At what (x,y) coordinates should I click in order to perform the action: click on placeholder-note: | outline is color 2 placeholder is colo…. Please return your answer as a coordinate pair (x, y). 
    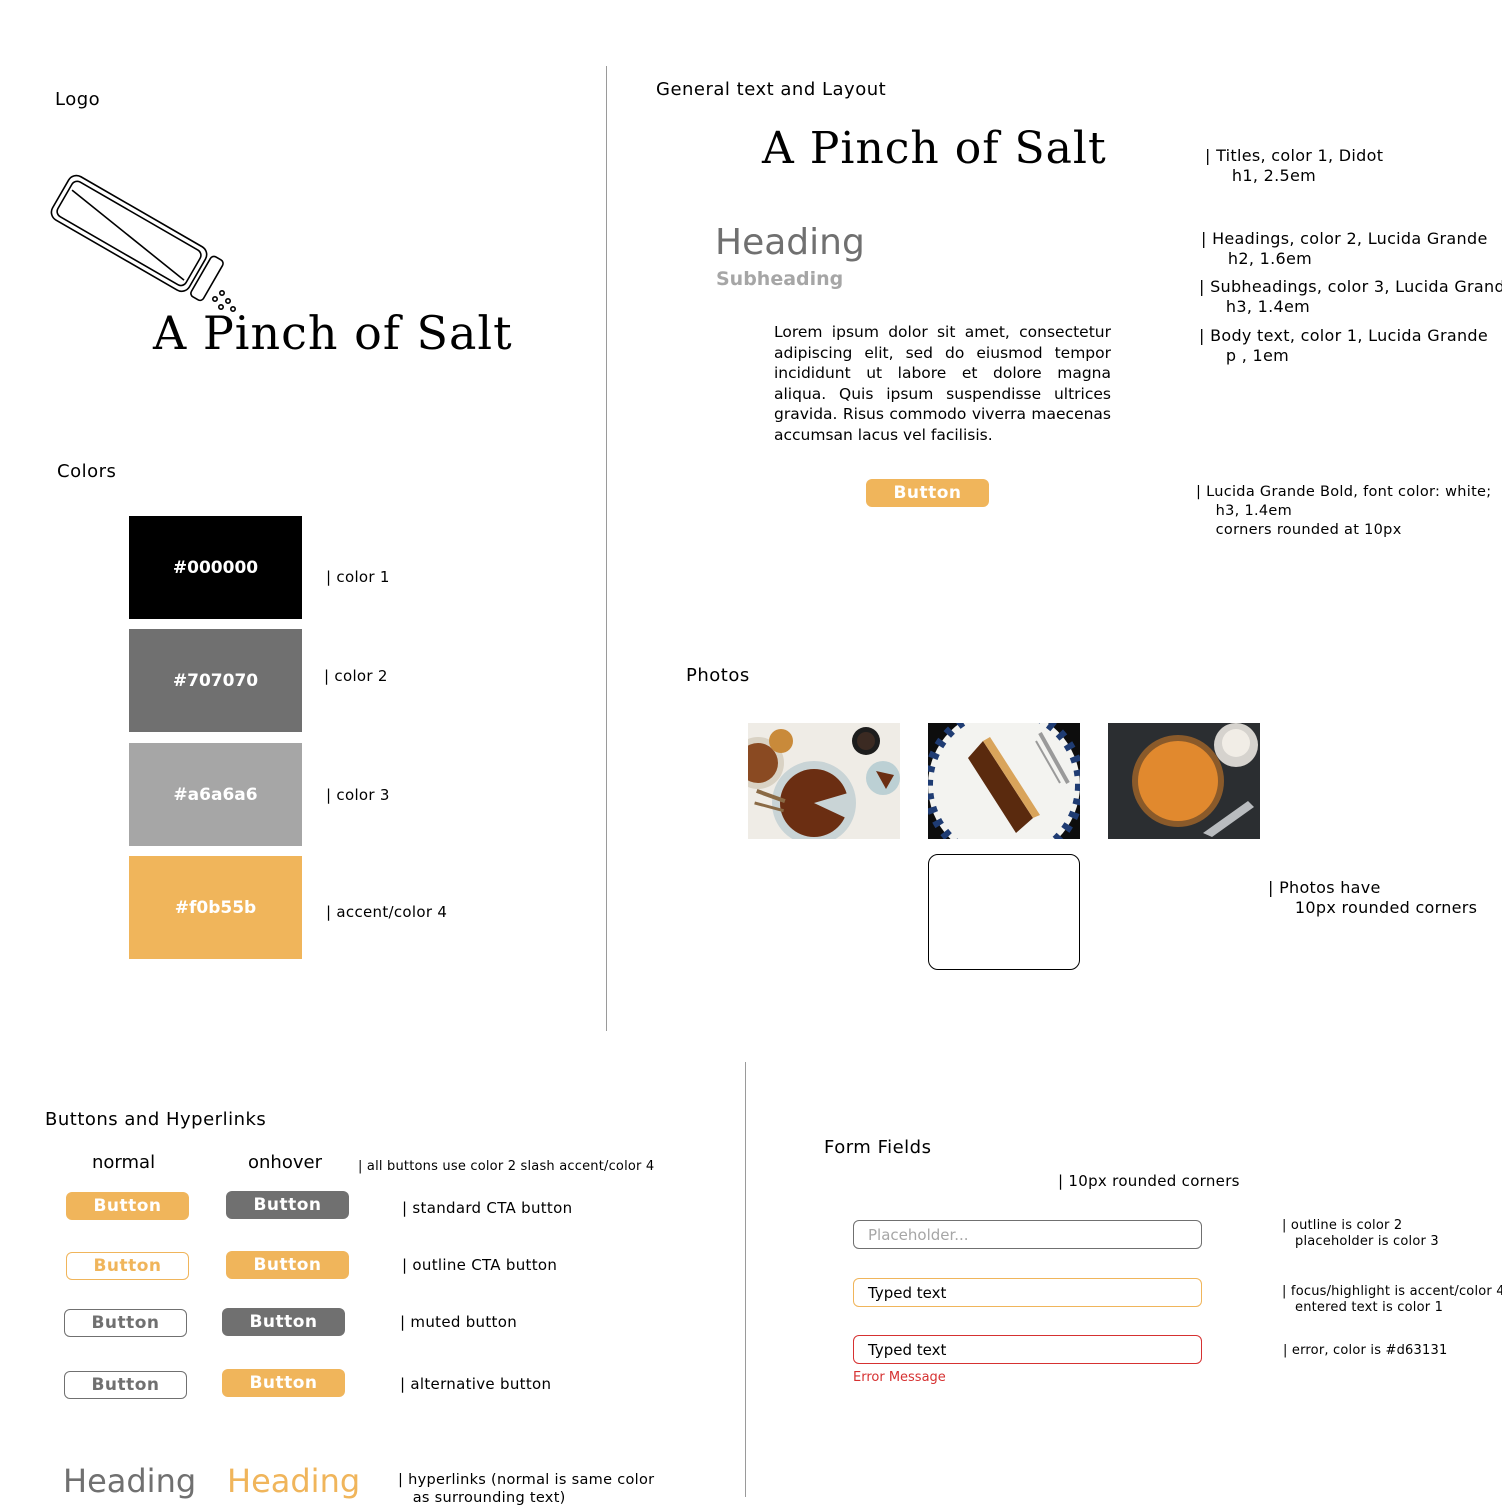
    Looking at the image, I should click on (1360, 1233).